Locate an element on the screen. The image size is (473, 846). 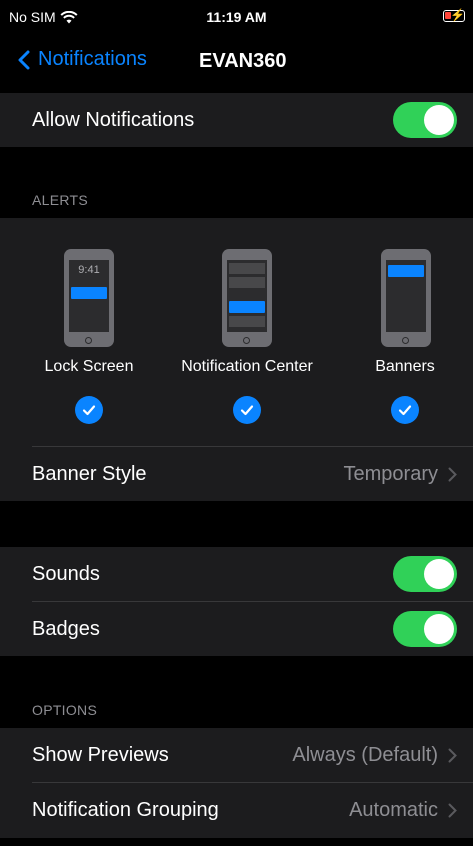
banners-phone-icon is located at coordinates (406, 298).